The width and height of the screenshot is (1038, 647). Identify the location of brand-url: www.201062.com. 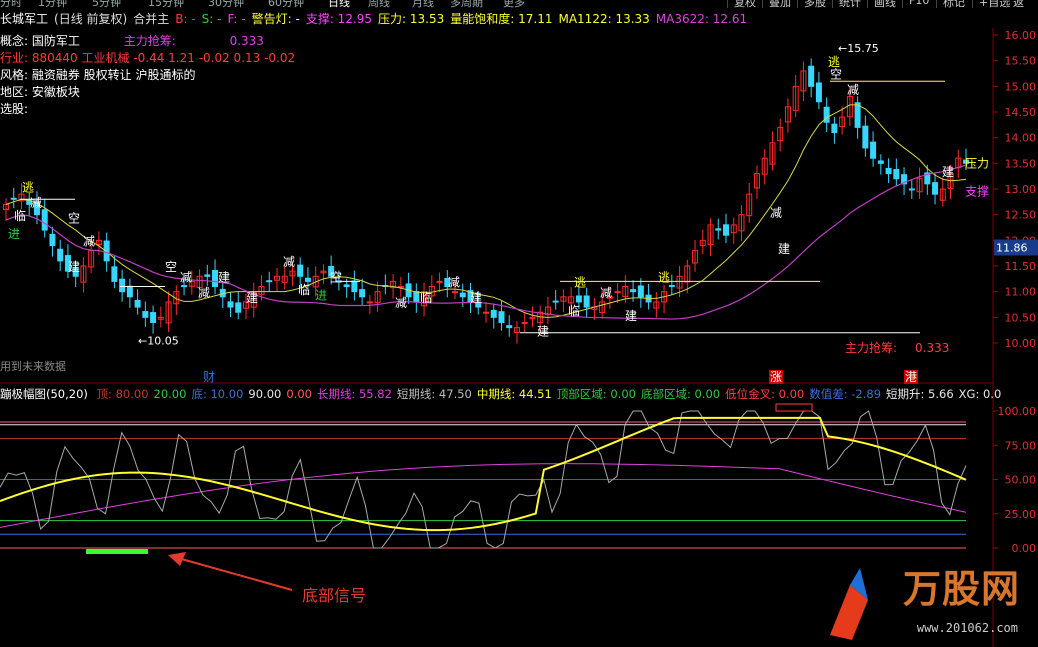
(967, 628).